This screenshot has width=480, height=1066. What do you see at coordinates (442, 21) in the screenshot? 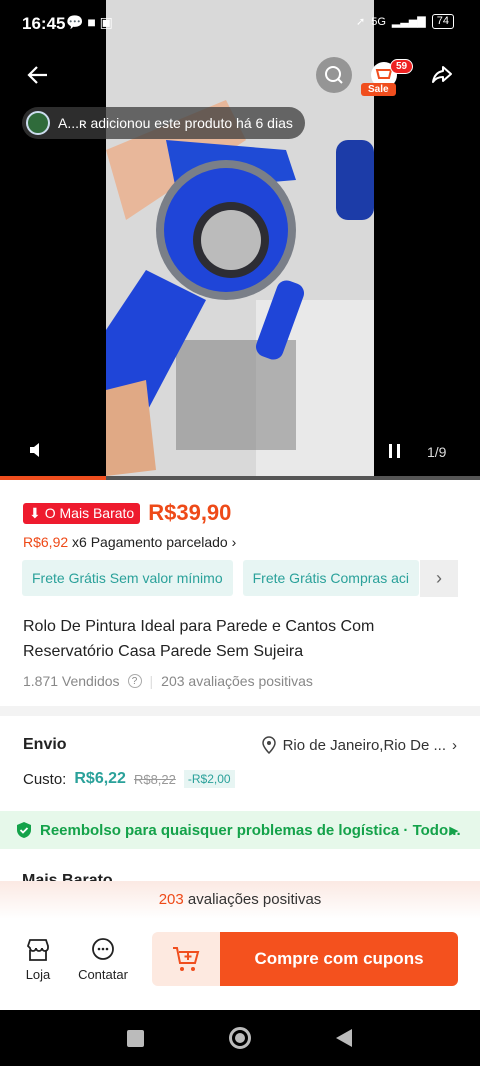
I see `battery-icon: 74` at bounding box center [442, 21].